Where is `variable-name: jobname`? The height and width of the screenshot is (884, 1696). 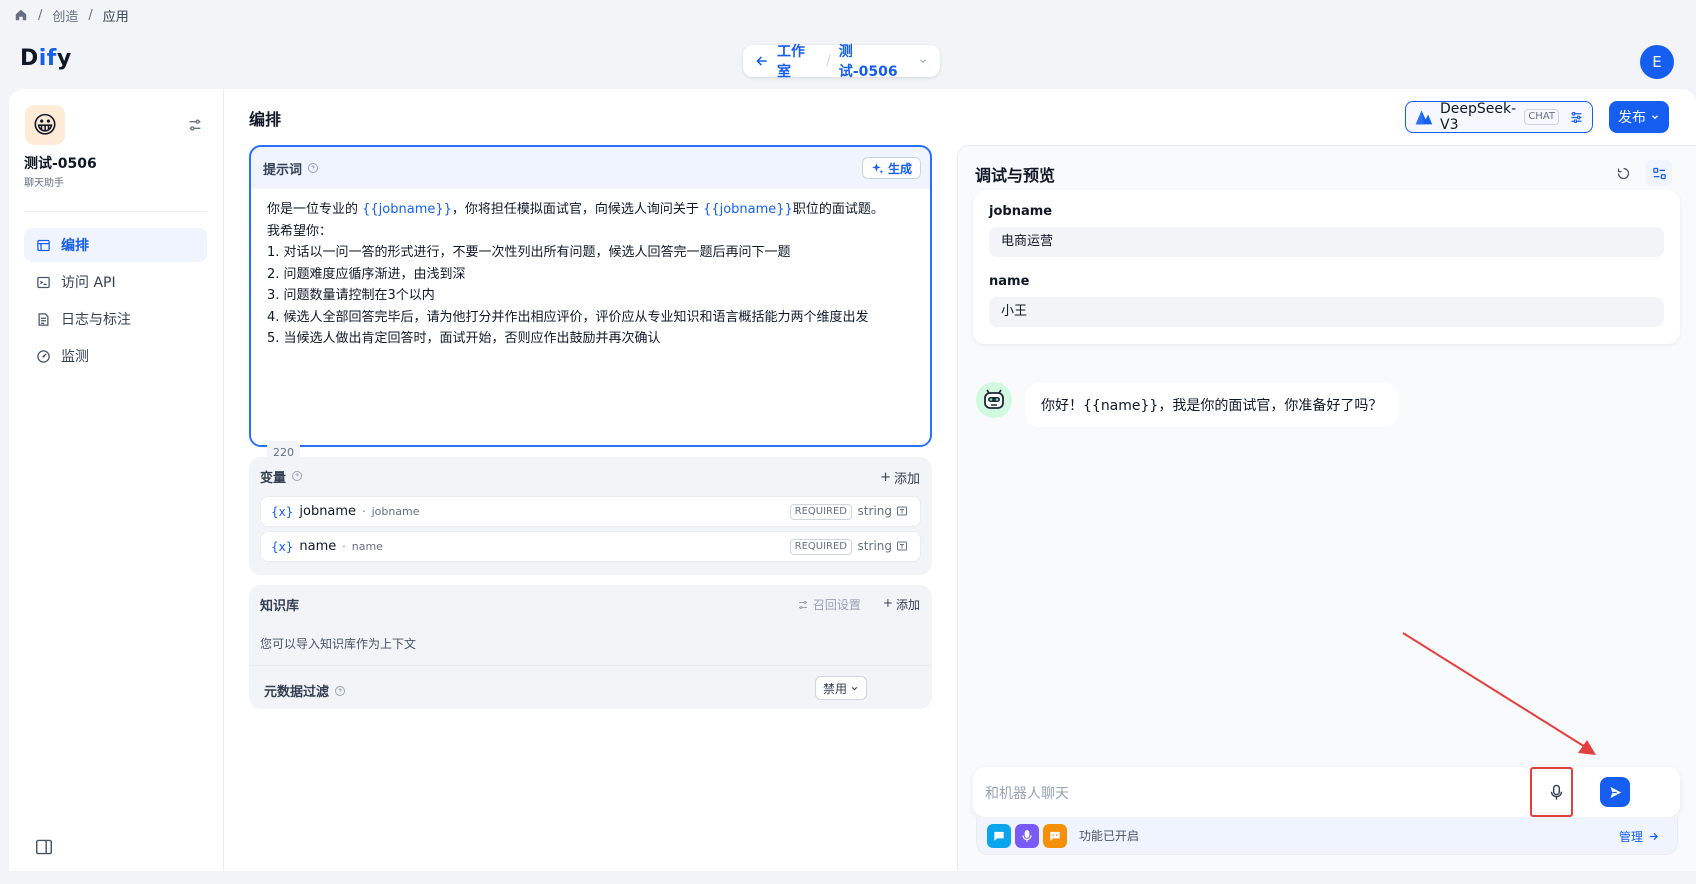
variable-name: jobname is located at coordinates (395, 511).